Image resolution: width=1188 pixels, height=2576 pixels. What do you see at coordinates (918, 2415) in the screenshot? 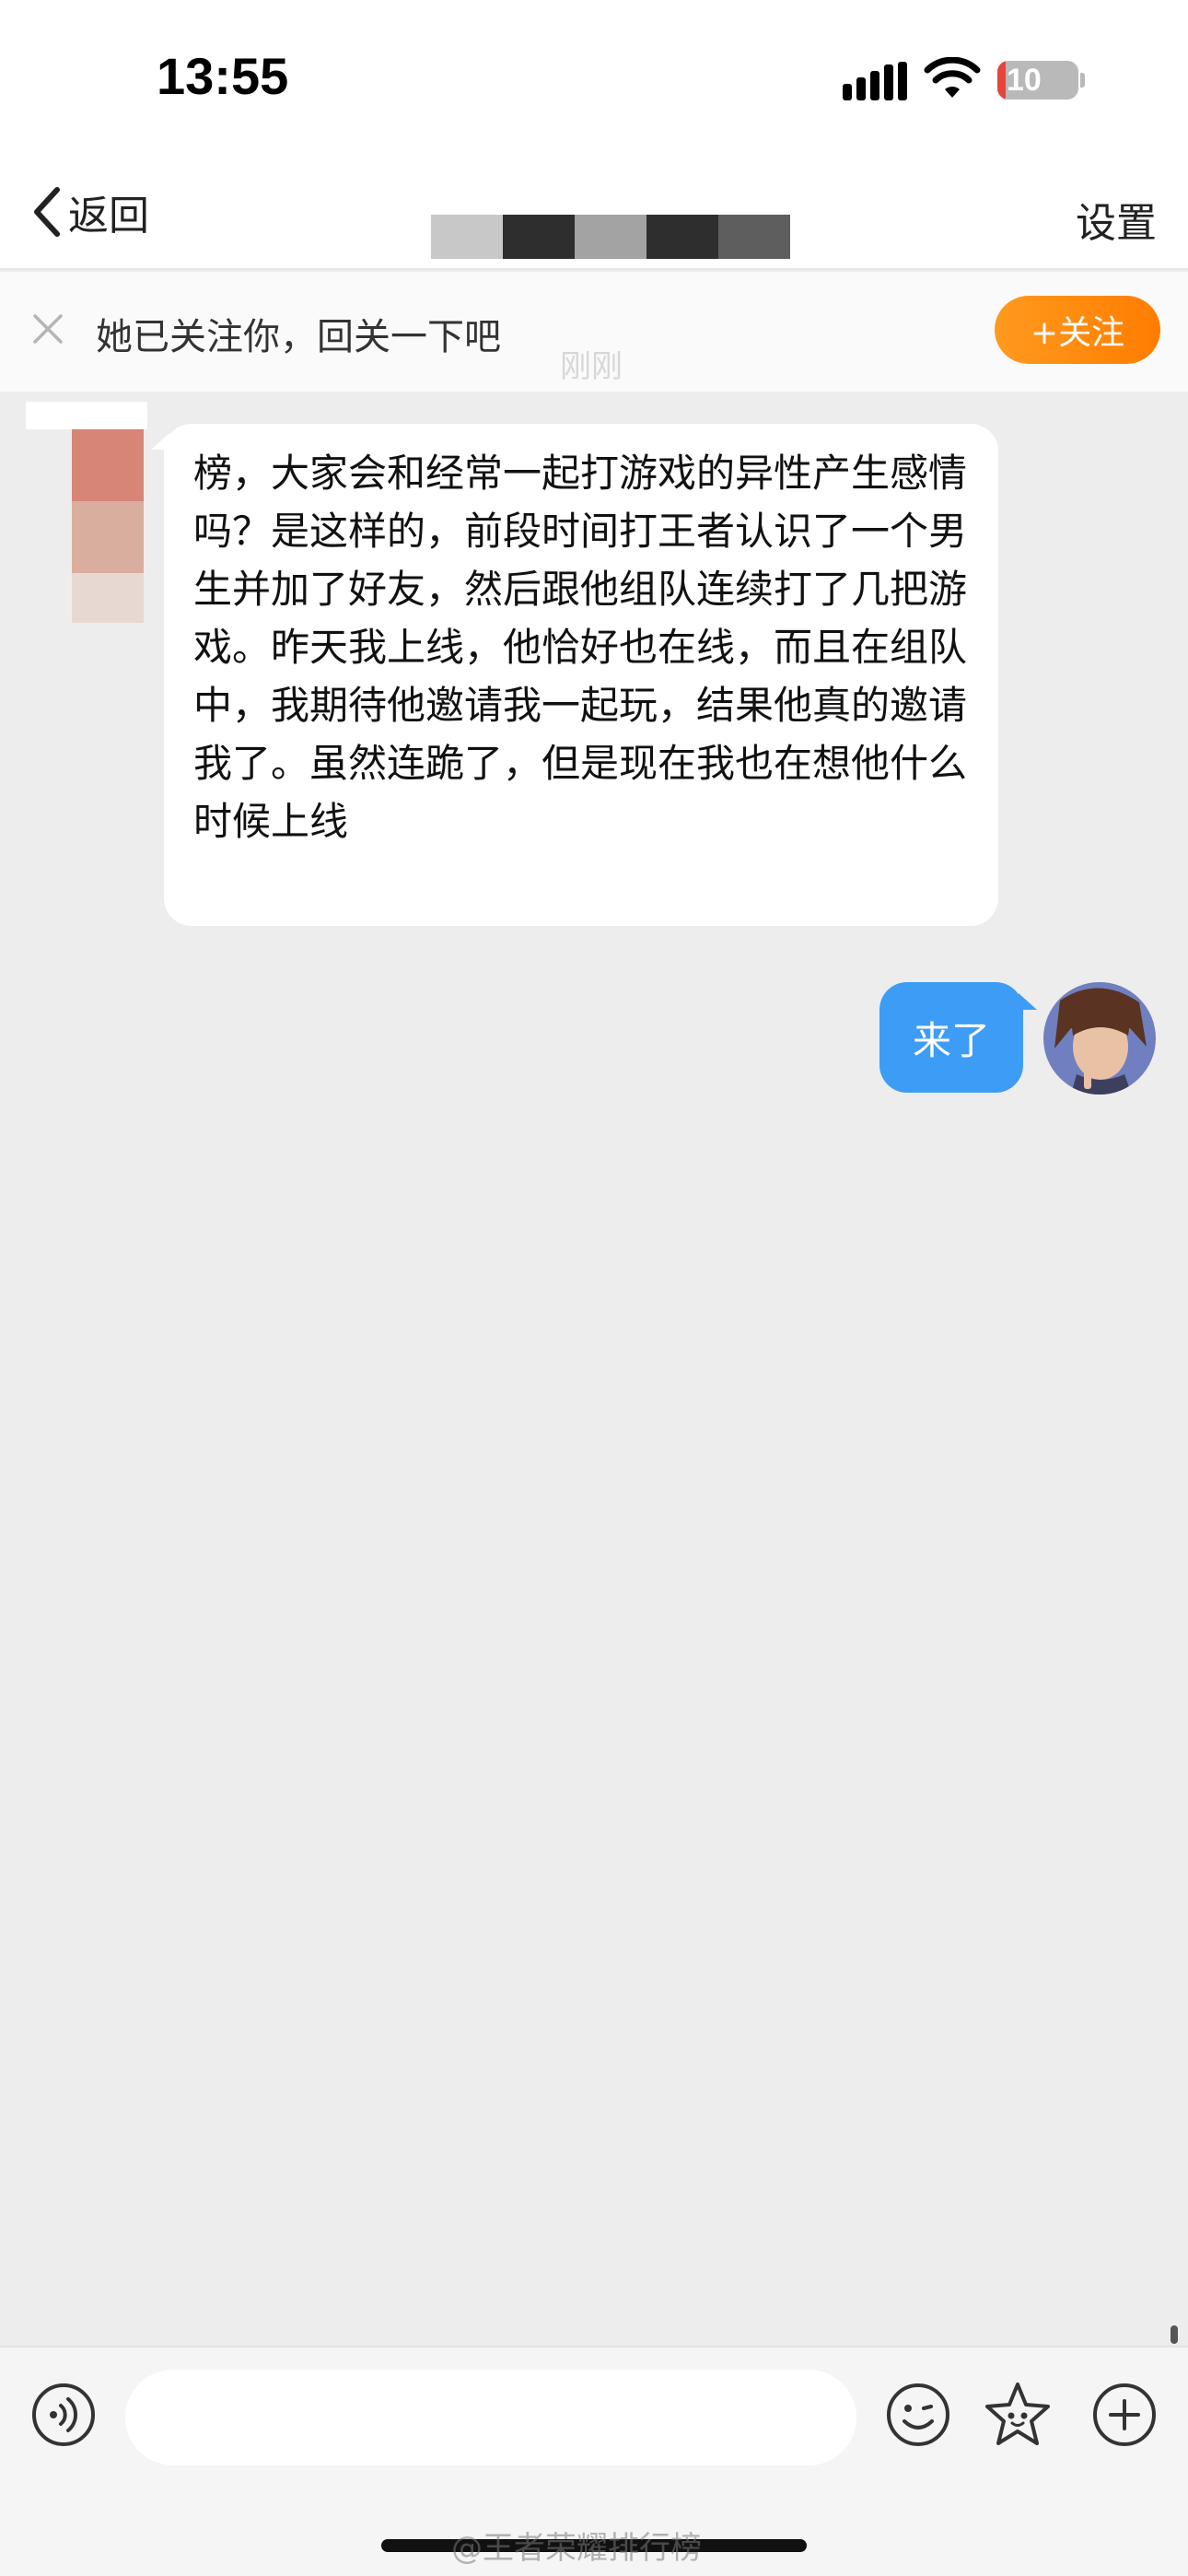
I see `emoji-icon` at bounding box center [918, 2415].